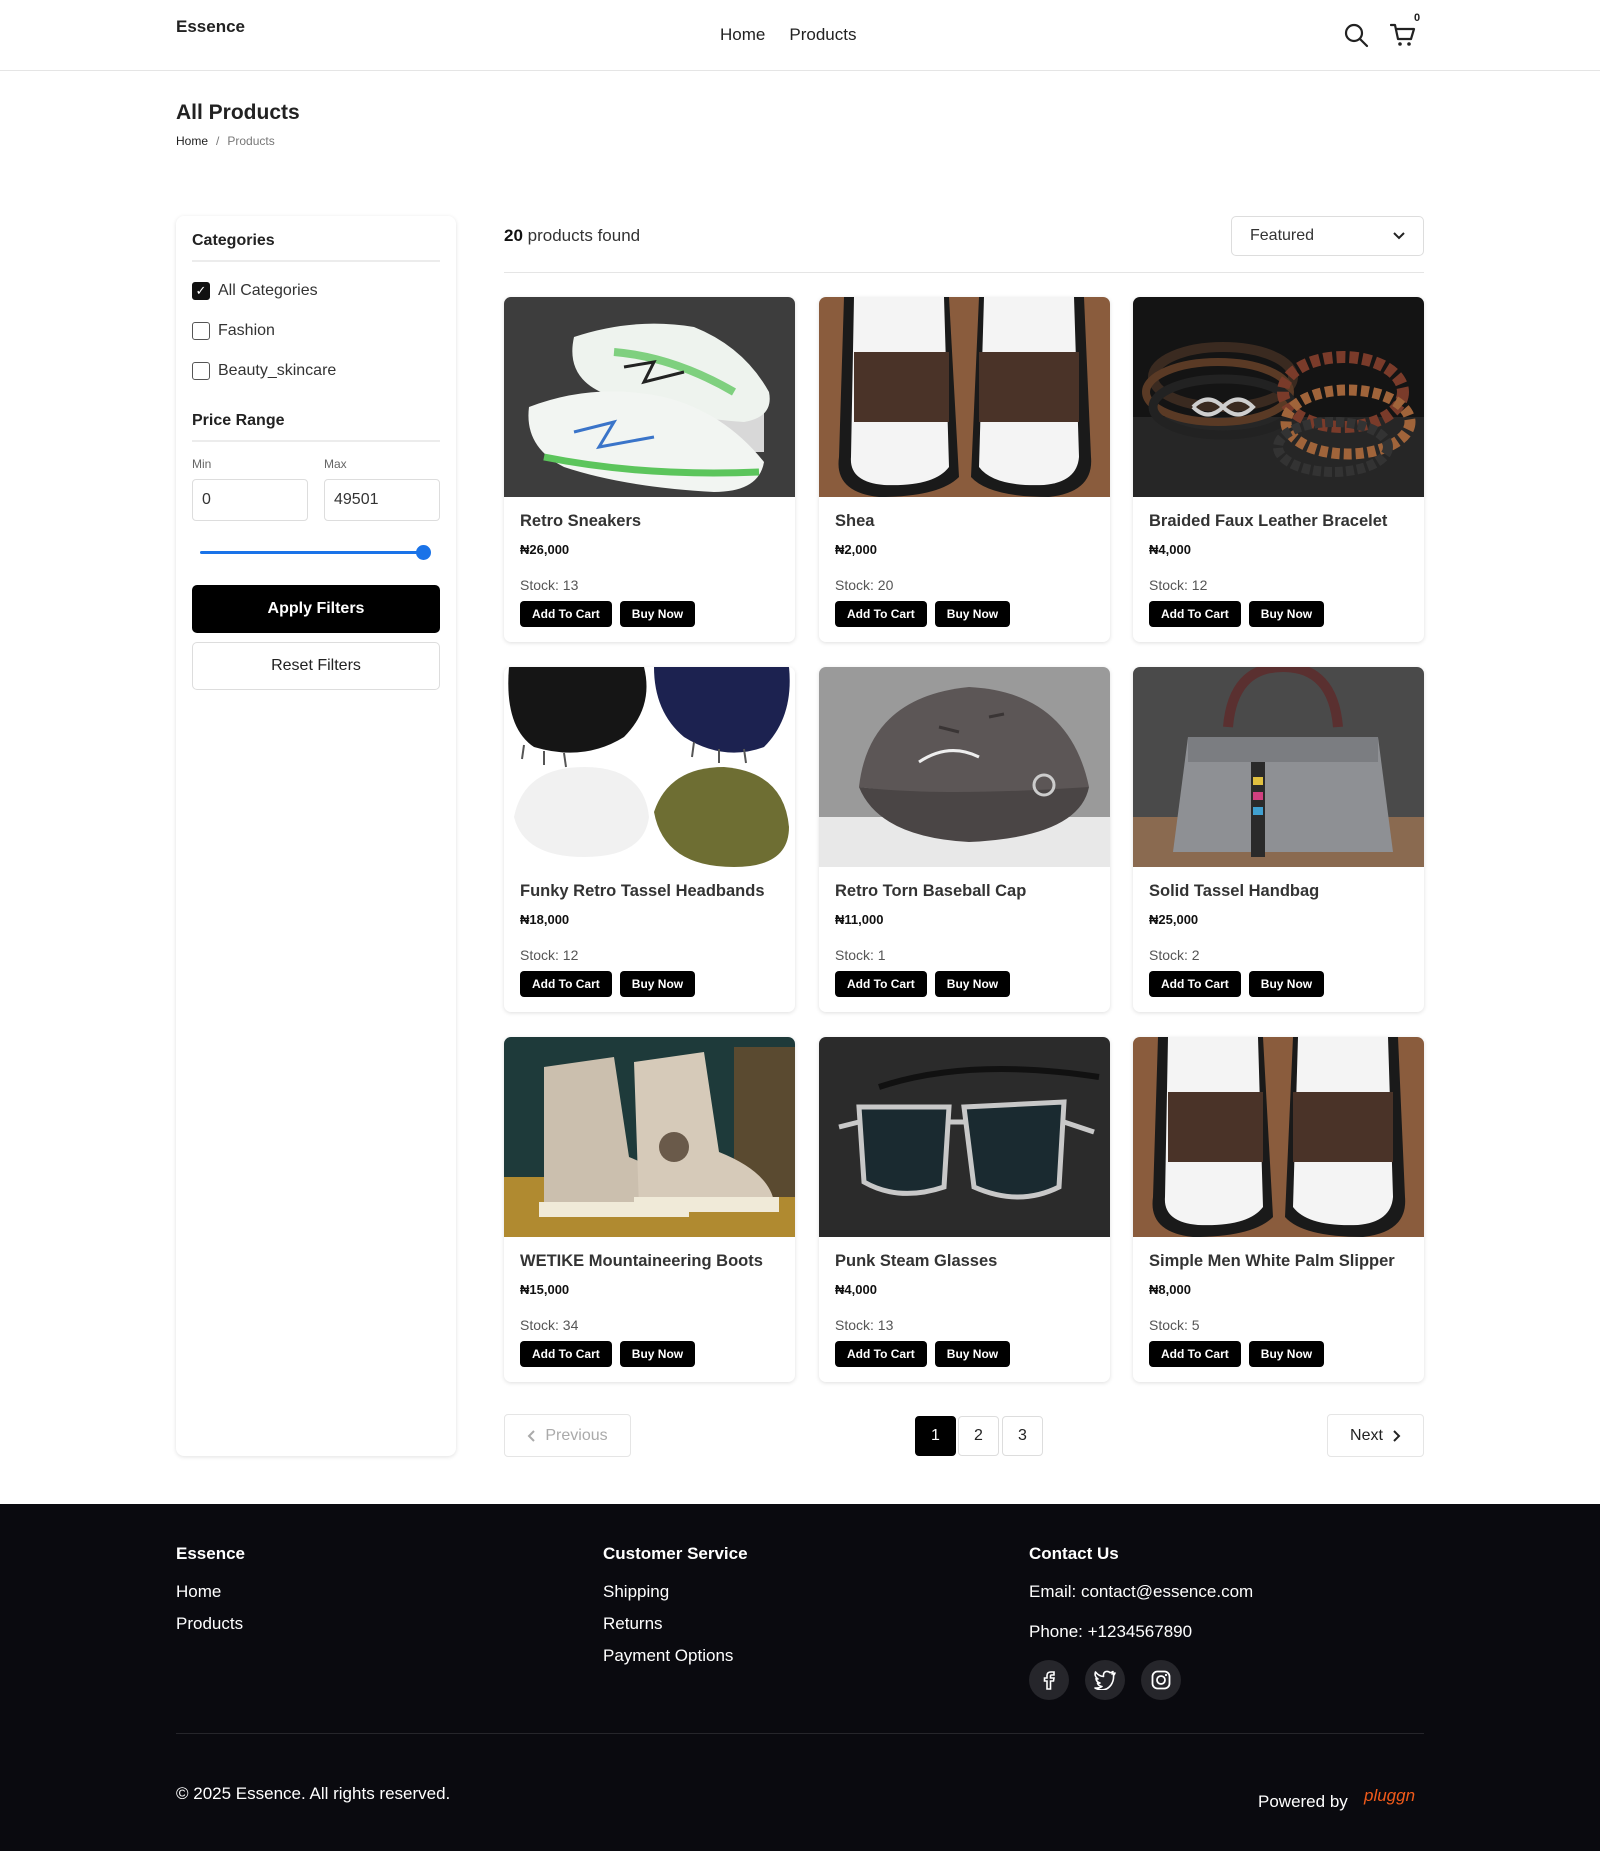  I want to click on price-range-heading: Price Range, so click(316, 427).